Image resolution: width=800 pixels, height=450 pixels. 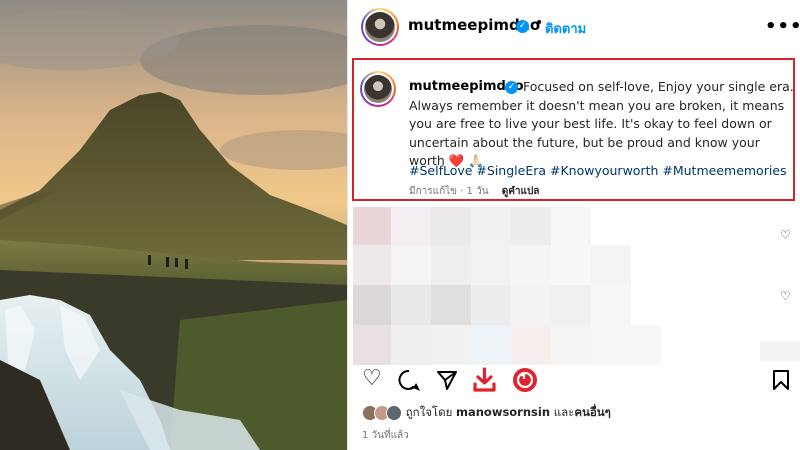 What do you see at coordinates (382, 412) in the screenshot?
I see `liker-avatars` at bounding box center [382, 412].